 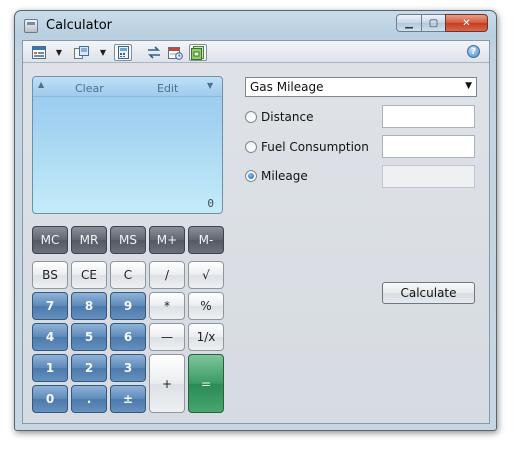 What do you see at coordinates (206, 275) in the screenshot?
I see `square-root-button: √` at bounding box center [206, 275].